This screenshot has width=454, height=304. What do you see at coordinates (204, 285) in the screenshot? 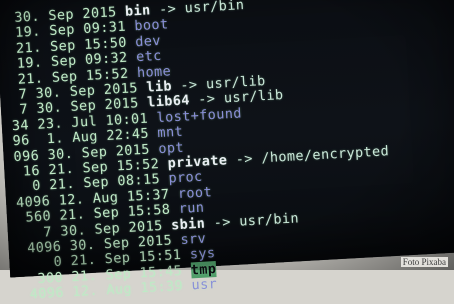
I see `file-name: usr` at bounding box center [204, 285].